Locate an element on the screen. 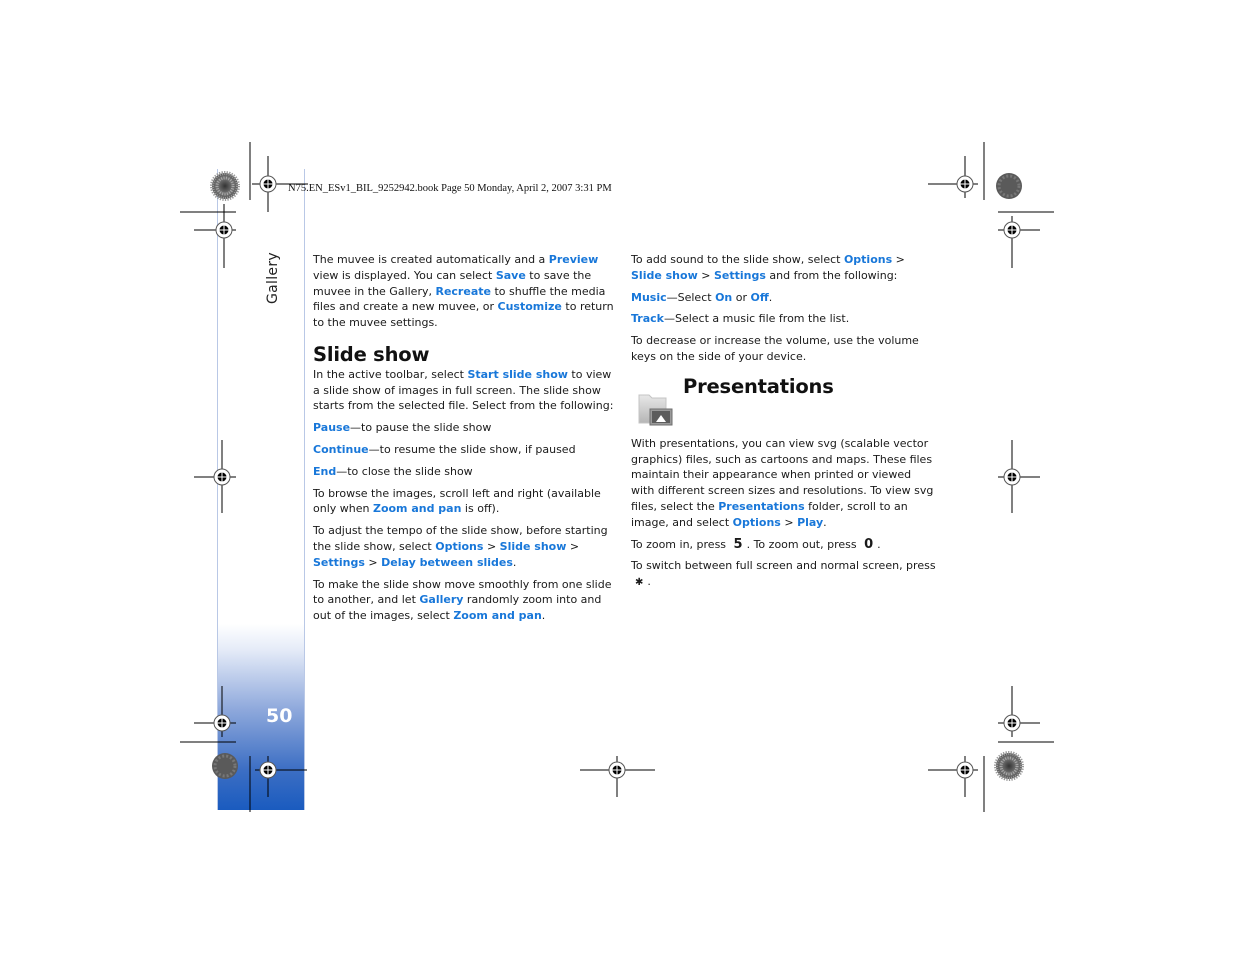 The width and height of the screenshot is (1235, 954). option-end: End—to close the slide show is located at coordinates (465, 472).